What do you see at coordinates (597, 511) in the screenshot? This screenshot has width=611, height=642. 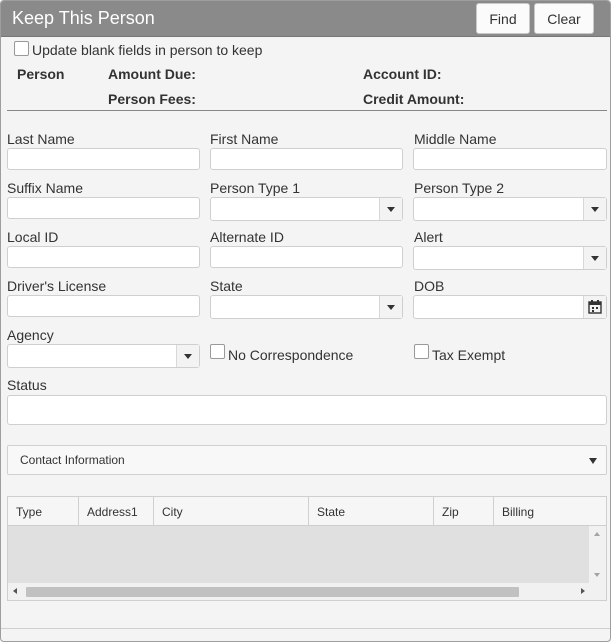 I see `grid-header-filler` at bounding box center [597, 511].